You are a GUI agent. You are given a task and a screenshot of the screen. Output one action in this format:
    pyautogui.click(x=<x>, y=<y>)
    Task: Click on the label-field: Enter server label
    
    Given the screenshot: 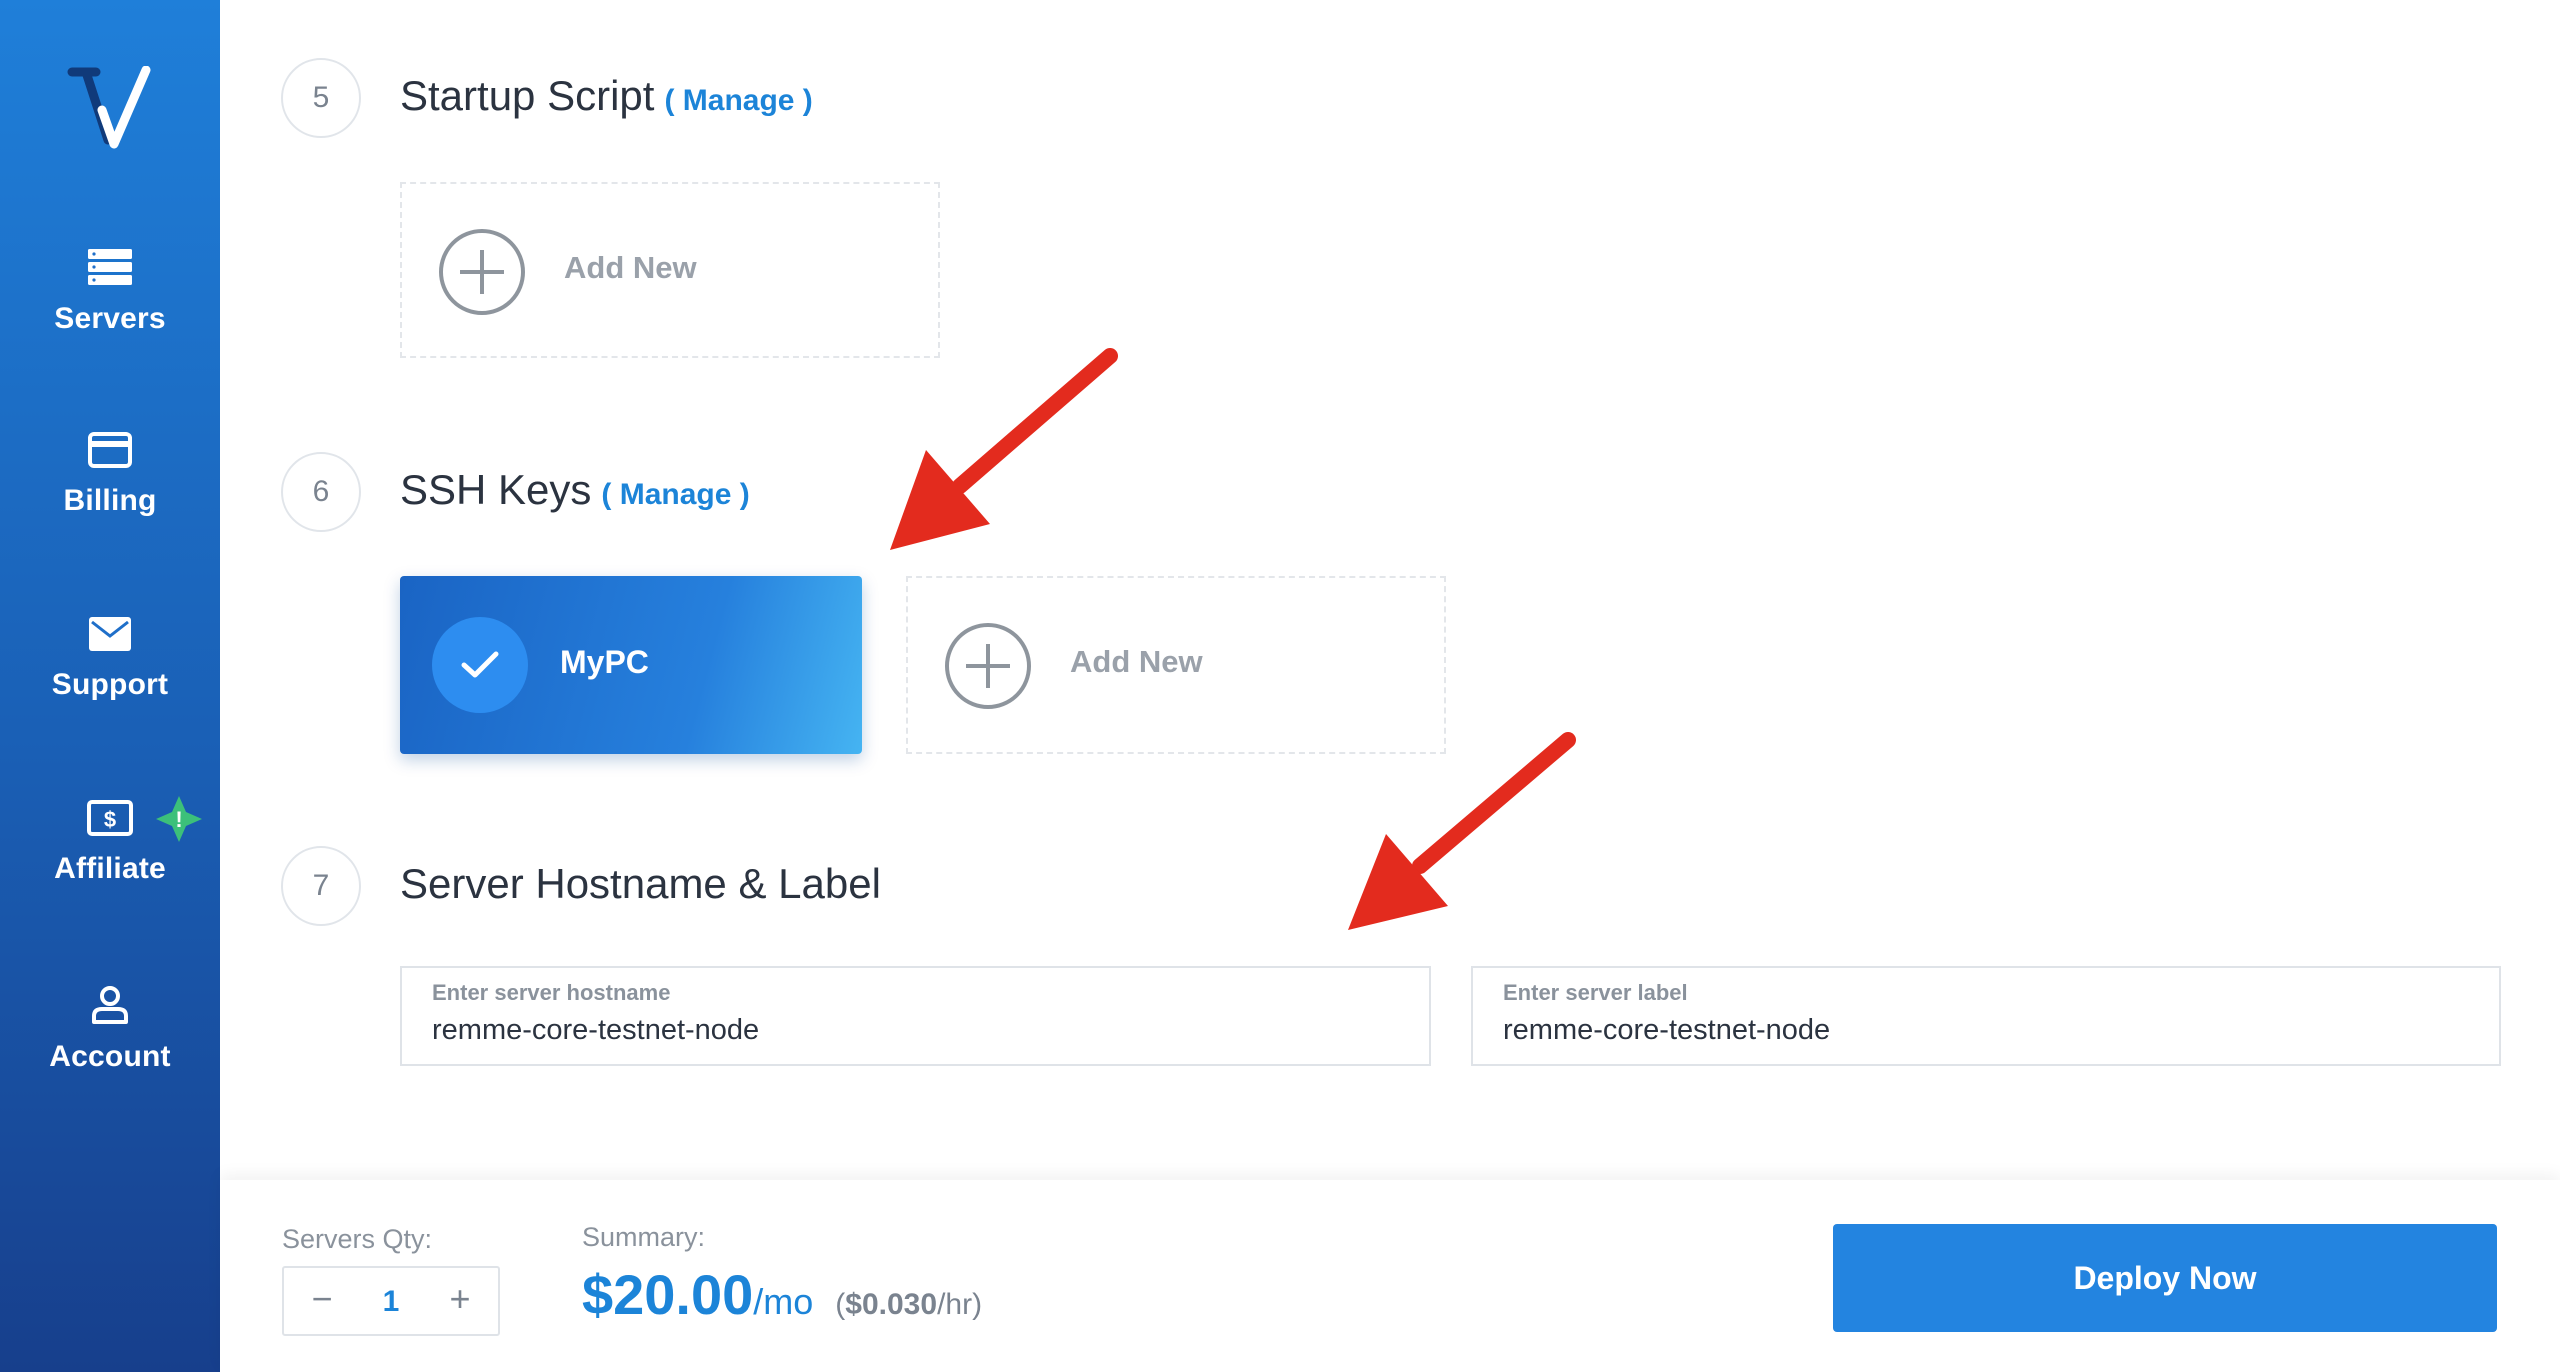 What is the action you would take?
    pyautogui.click(x=1986, y=1016)
    